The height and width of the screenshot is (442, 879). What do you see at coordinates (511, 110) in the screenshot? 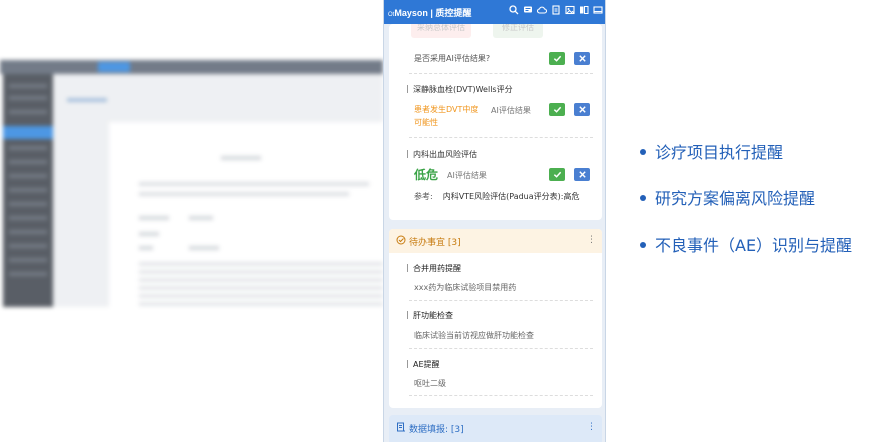
I see `dvt-ai-label: AI评估结果` at bounding box center [511, 110].